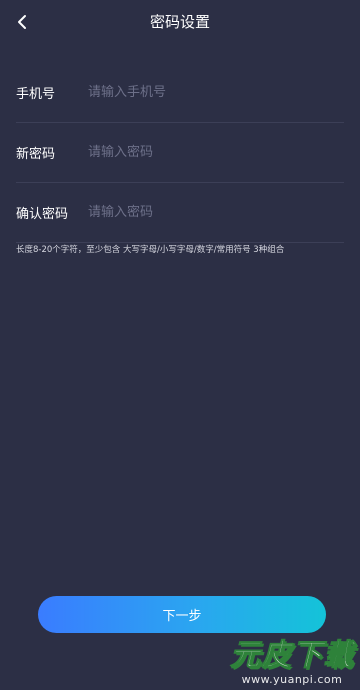 This screenshot has width=360, height=690. I want to click on header-bar: 密码设置, so click(180, 22).